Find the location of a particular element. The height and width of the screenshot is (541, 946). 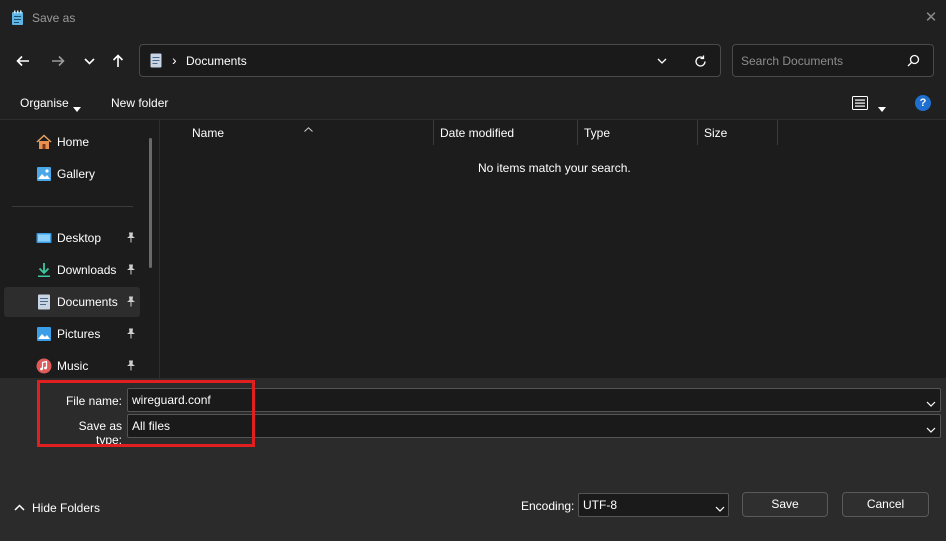

arrow-right-icon is located at coordinates (58, 61).